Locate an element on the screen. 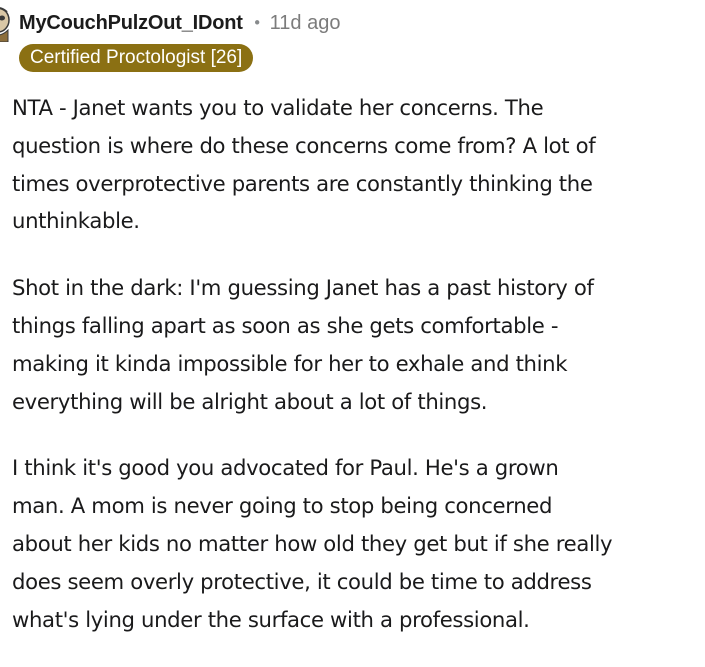 Image resolution: width=705 pixels, height=667 pixels. comment-text-line: unthinkable. is located at coordinates (76, 221).